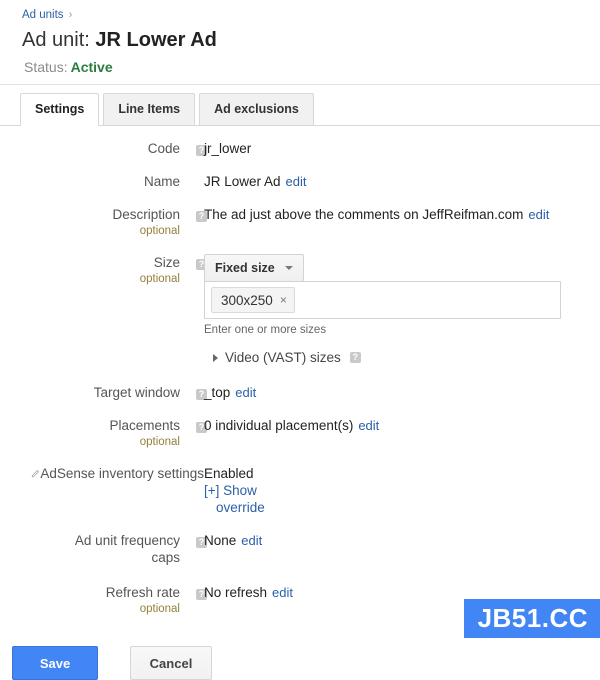 The width and height of the screenshot is (600, 680). Describe the element at coordinates (193, 214) in the screenshot. I see `help-slot-description: ?` at that location.